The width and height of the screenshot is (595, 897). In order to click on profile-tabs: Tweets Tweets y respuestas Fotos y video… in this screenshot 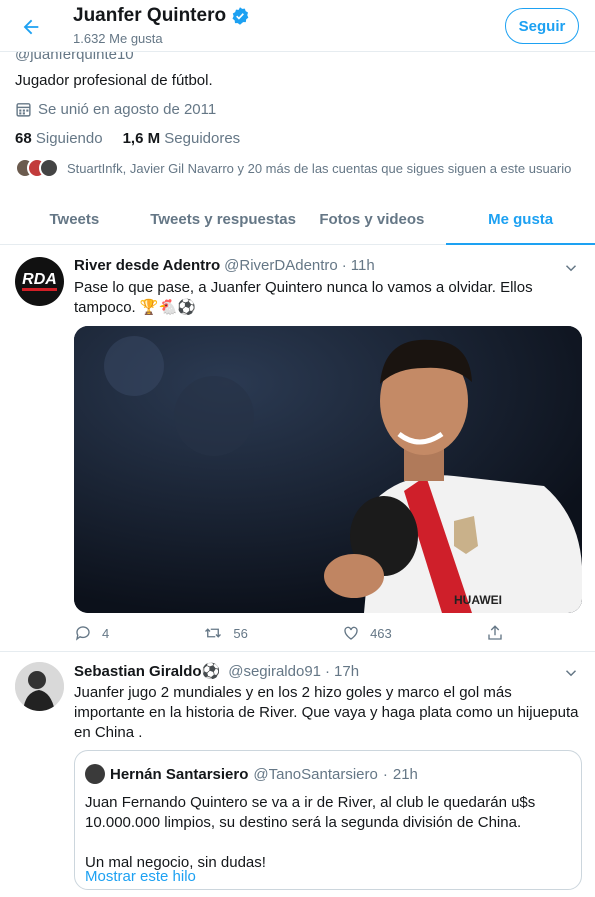, I will do `click(297, 219)`.